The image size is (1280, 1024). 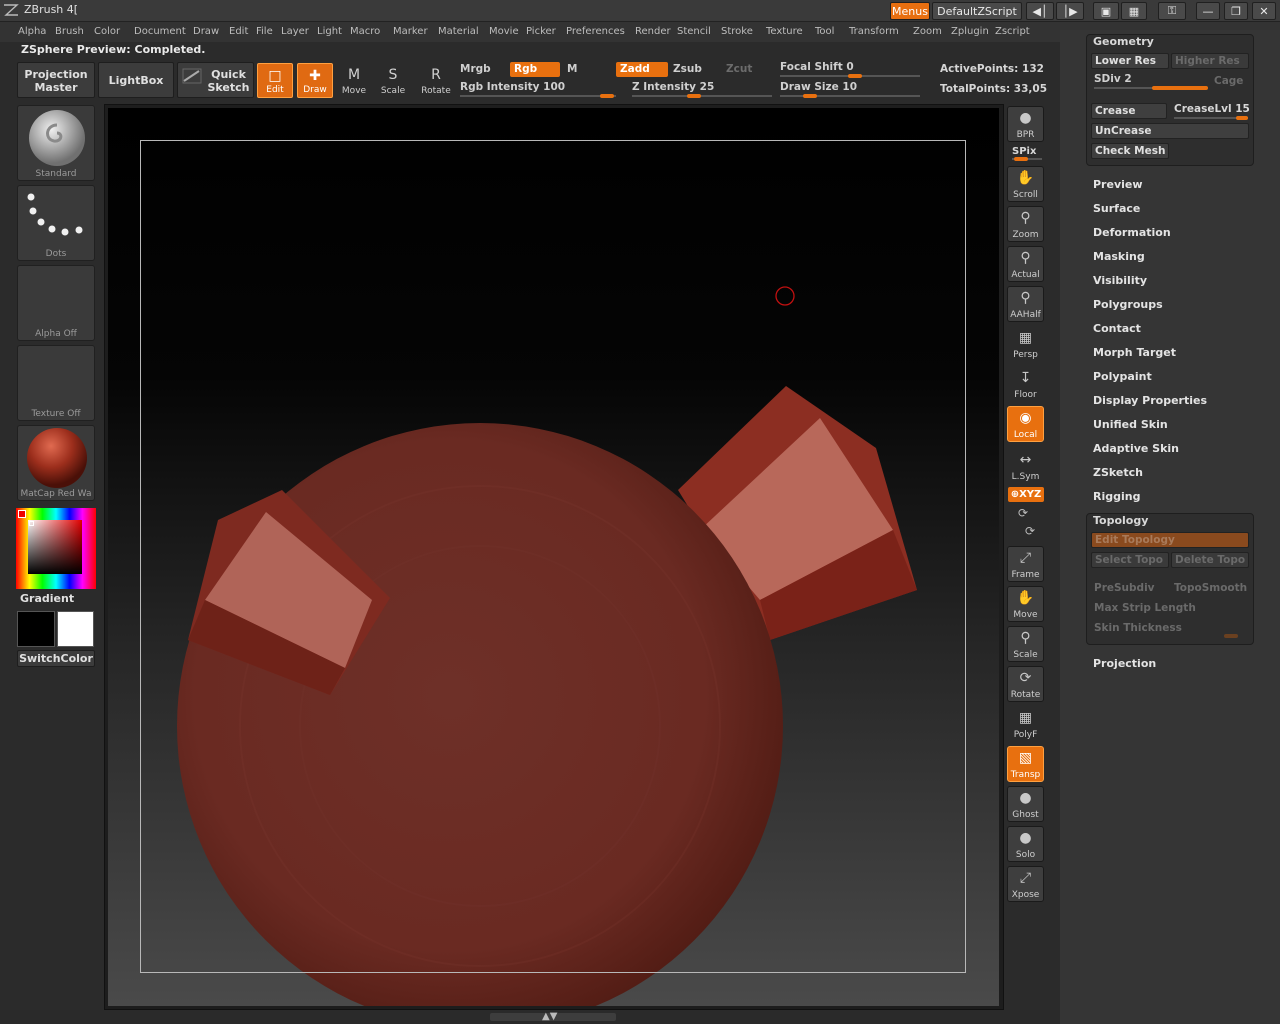 What do you see at coordinates (1025, 184) in the screenshot?
I see `scroll-button: ✋ Scroll` at bounding box center [1025, 184].